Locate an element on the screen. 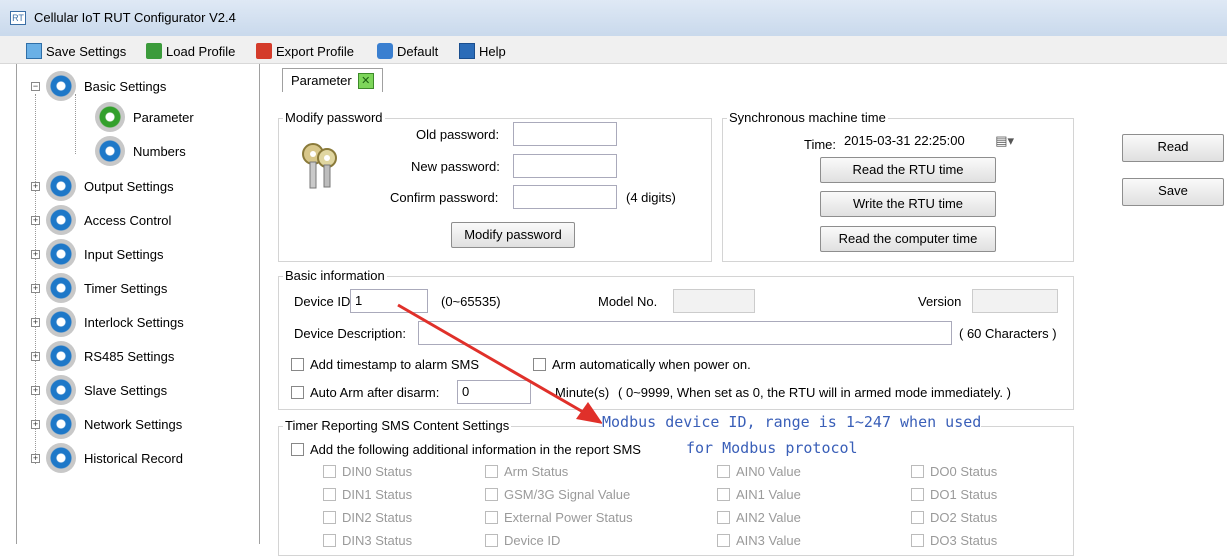 This screenshot has width=1227, height=556. read-rtu-time-button: Read the RTU time is located at coordinates (908, 170).